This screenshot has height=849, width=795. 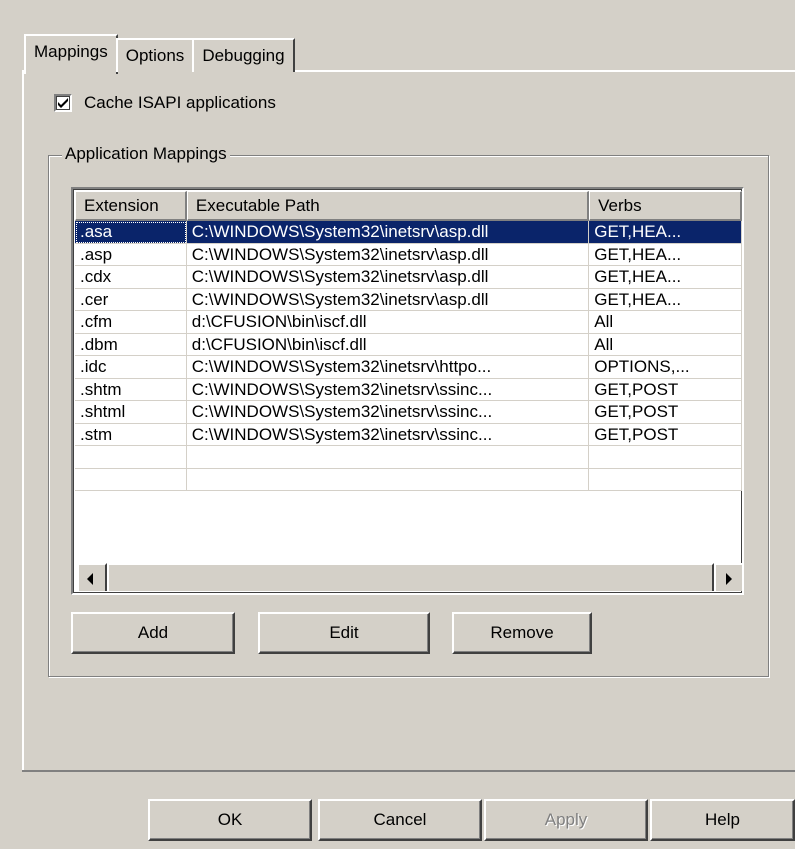 What do you see at coordinates (180, 102) in the screenshot?
I see `cache-isapi-label: Cache ISAPI applications` at bounding box center [180, 102].